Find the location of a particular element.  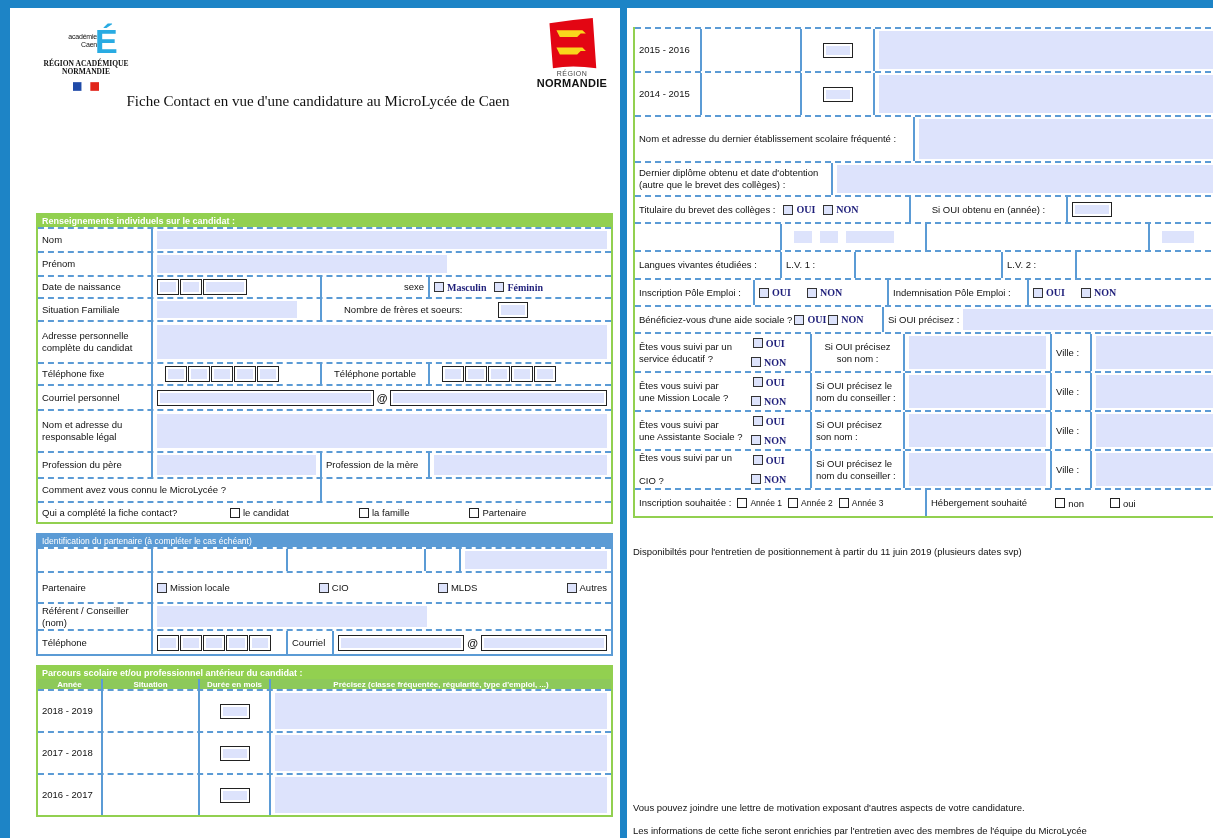

field-label: Ville : is located at coordinates (1068, 391).